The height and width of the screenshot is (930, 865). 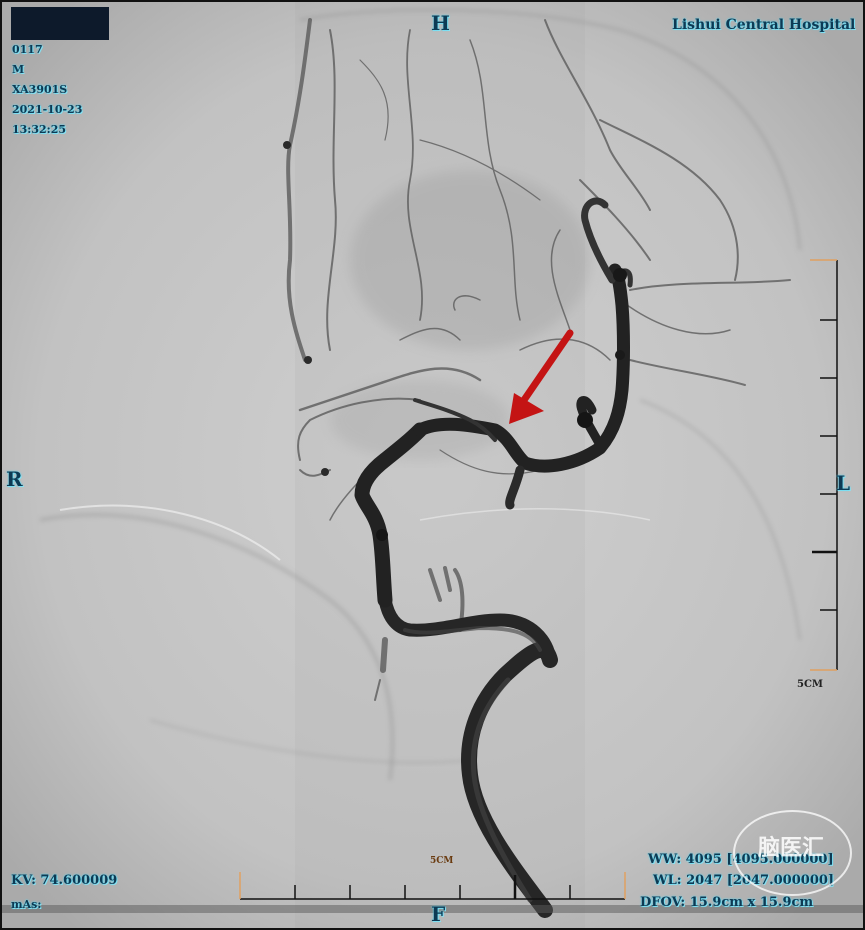 I want to click on patient-info: 0117 M XA3901S 2021-10-23 13:32:25, so click(x=47, y=90).